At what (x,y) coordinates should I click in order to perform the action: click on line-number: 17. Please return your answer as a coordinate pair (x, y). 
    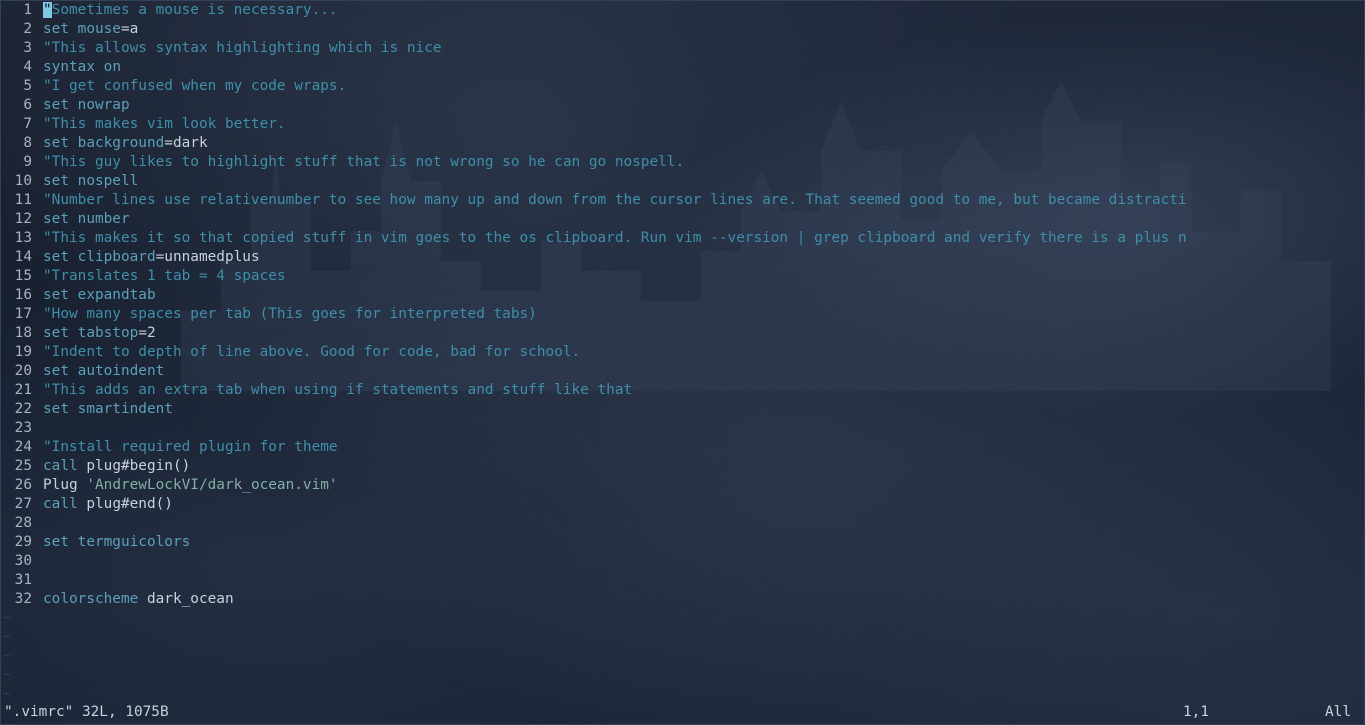
    Looking at the image, I should click on (23, 314).